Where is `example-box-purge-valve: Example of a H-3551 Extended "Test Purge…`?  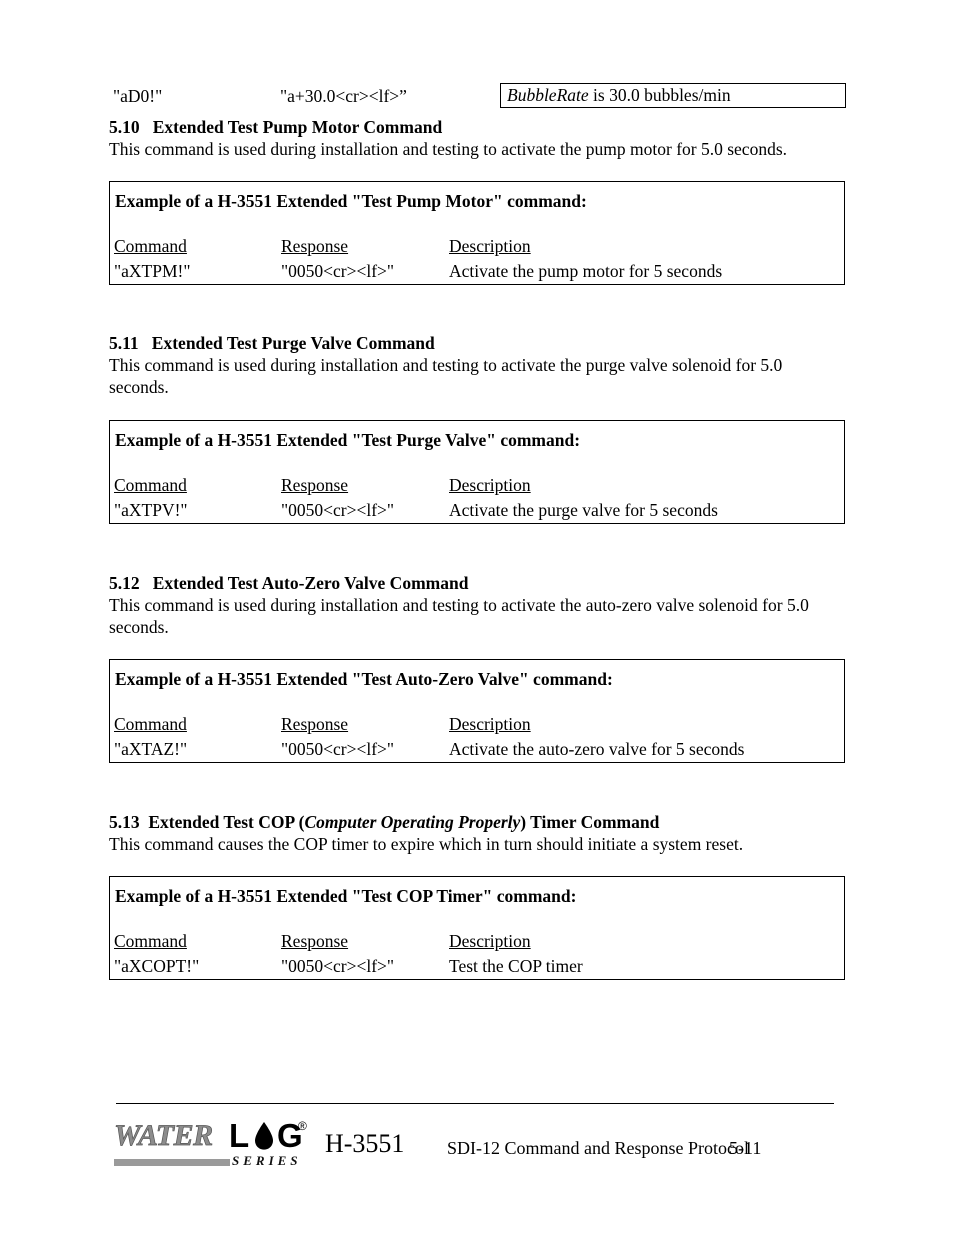
example-box-purge-valve: Example of a H-3551 Extended "Test Purge… is located at coordinates (477, 472).